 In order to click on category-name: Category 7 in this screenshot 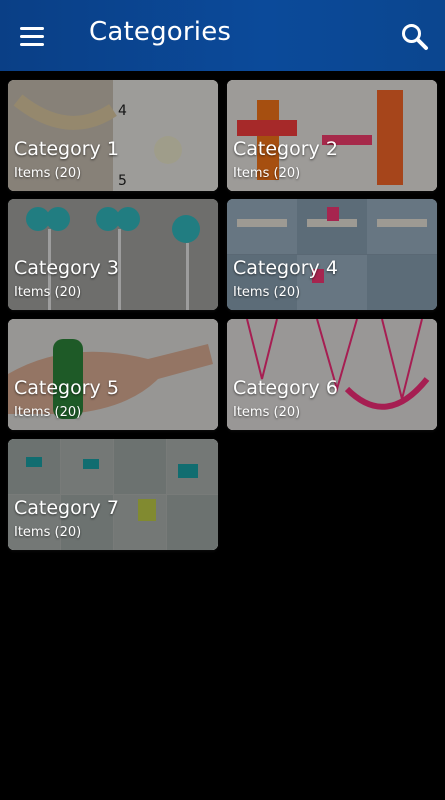, I will do `click(66, 508)`.